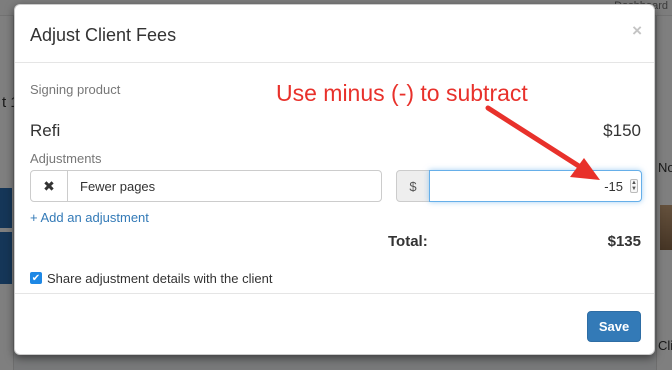  What do you see at coordinates (624, 241) in the screenshot?
I see `total-value: $135` at bounding box center [624, 241].